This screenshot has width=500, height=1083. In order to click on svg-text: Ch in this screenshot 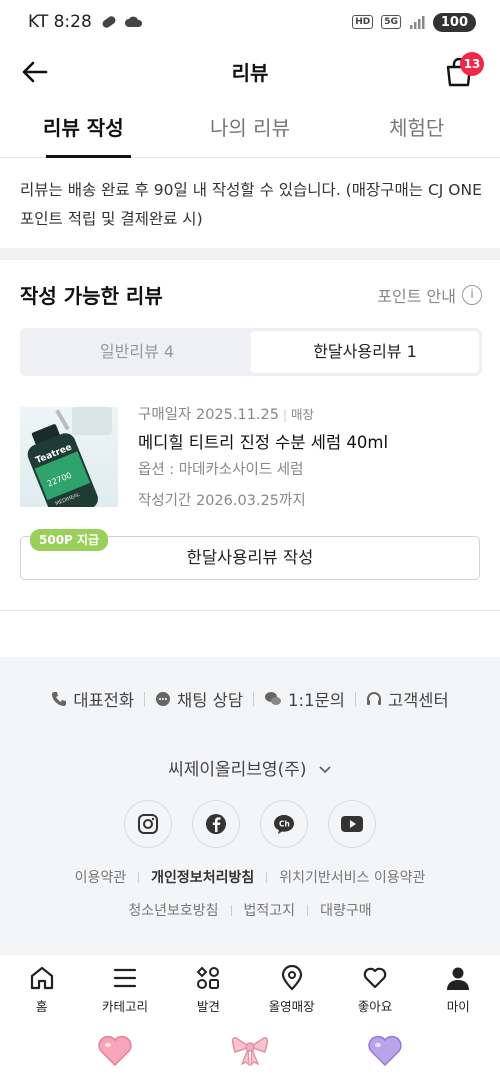, I will do `click(284, 824)`.